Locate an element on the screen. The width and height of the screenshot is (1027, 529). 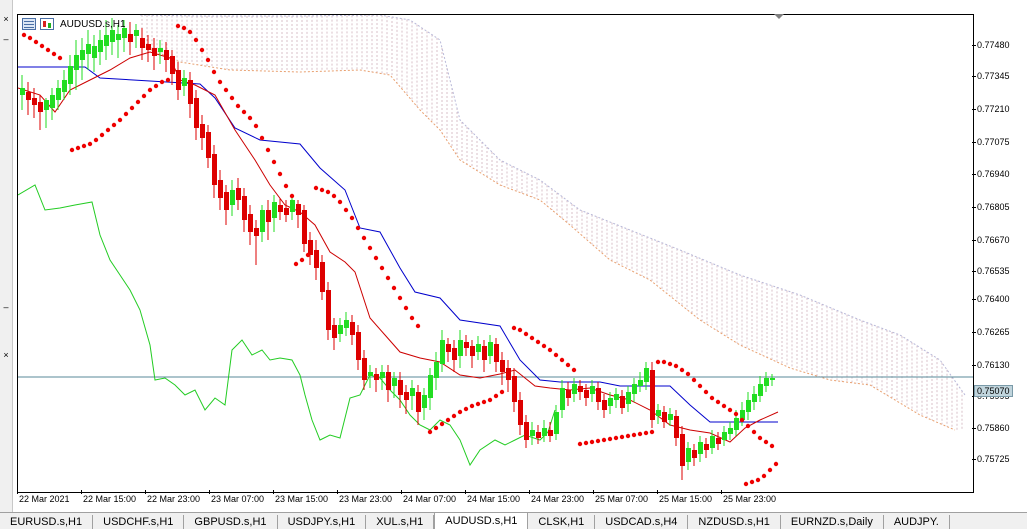
time-label: 25 Mar 07:00 is located at coordinates (622, 499).